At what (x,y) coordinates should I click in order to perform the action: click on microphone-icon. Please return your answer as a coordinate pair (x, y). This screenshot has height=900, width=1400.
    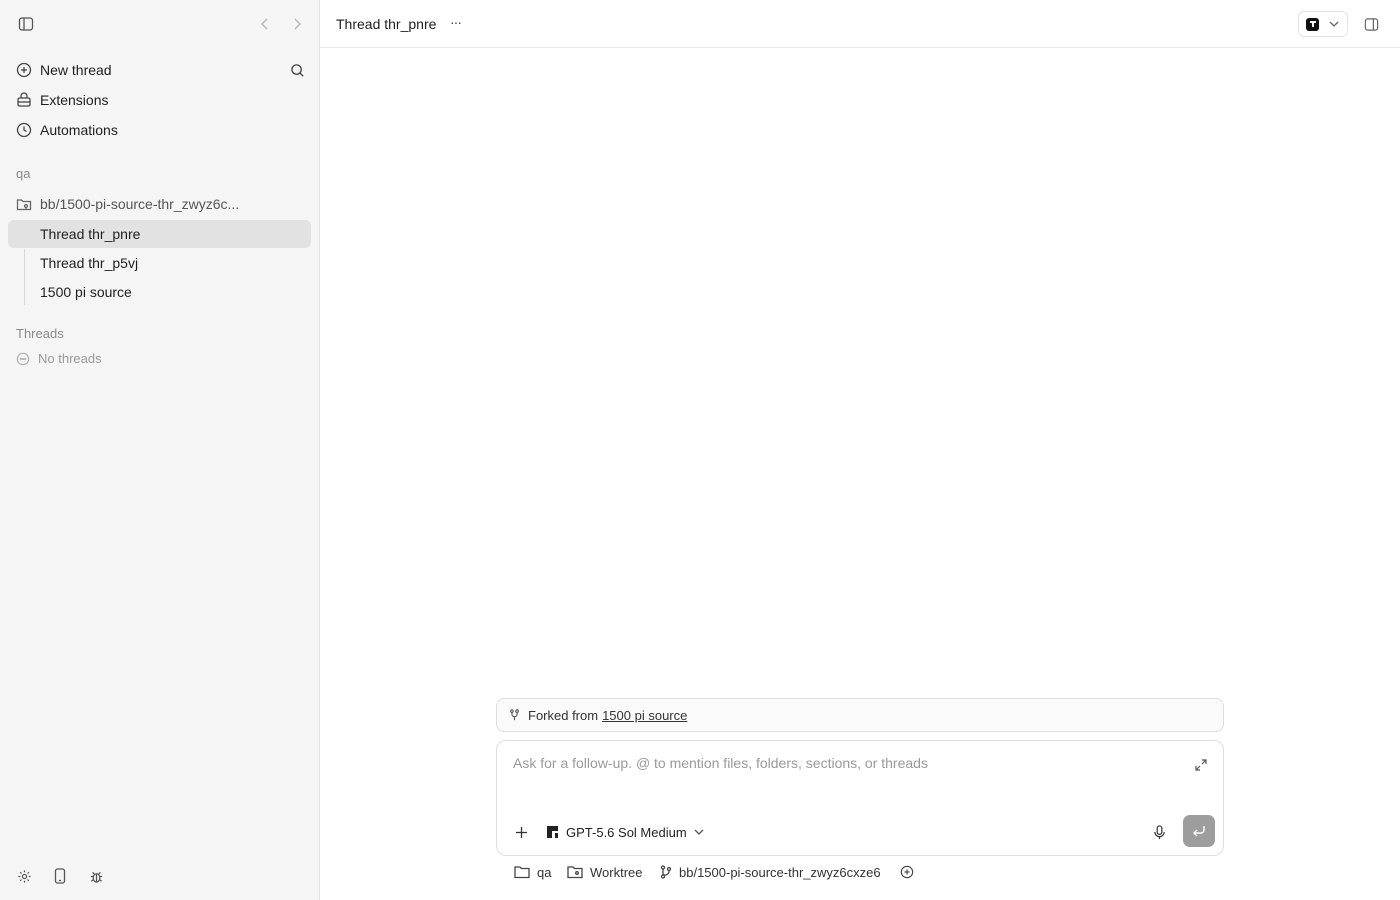
    Looking at the image, I should click on (1159, 832).